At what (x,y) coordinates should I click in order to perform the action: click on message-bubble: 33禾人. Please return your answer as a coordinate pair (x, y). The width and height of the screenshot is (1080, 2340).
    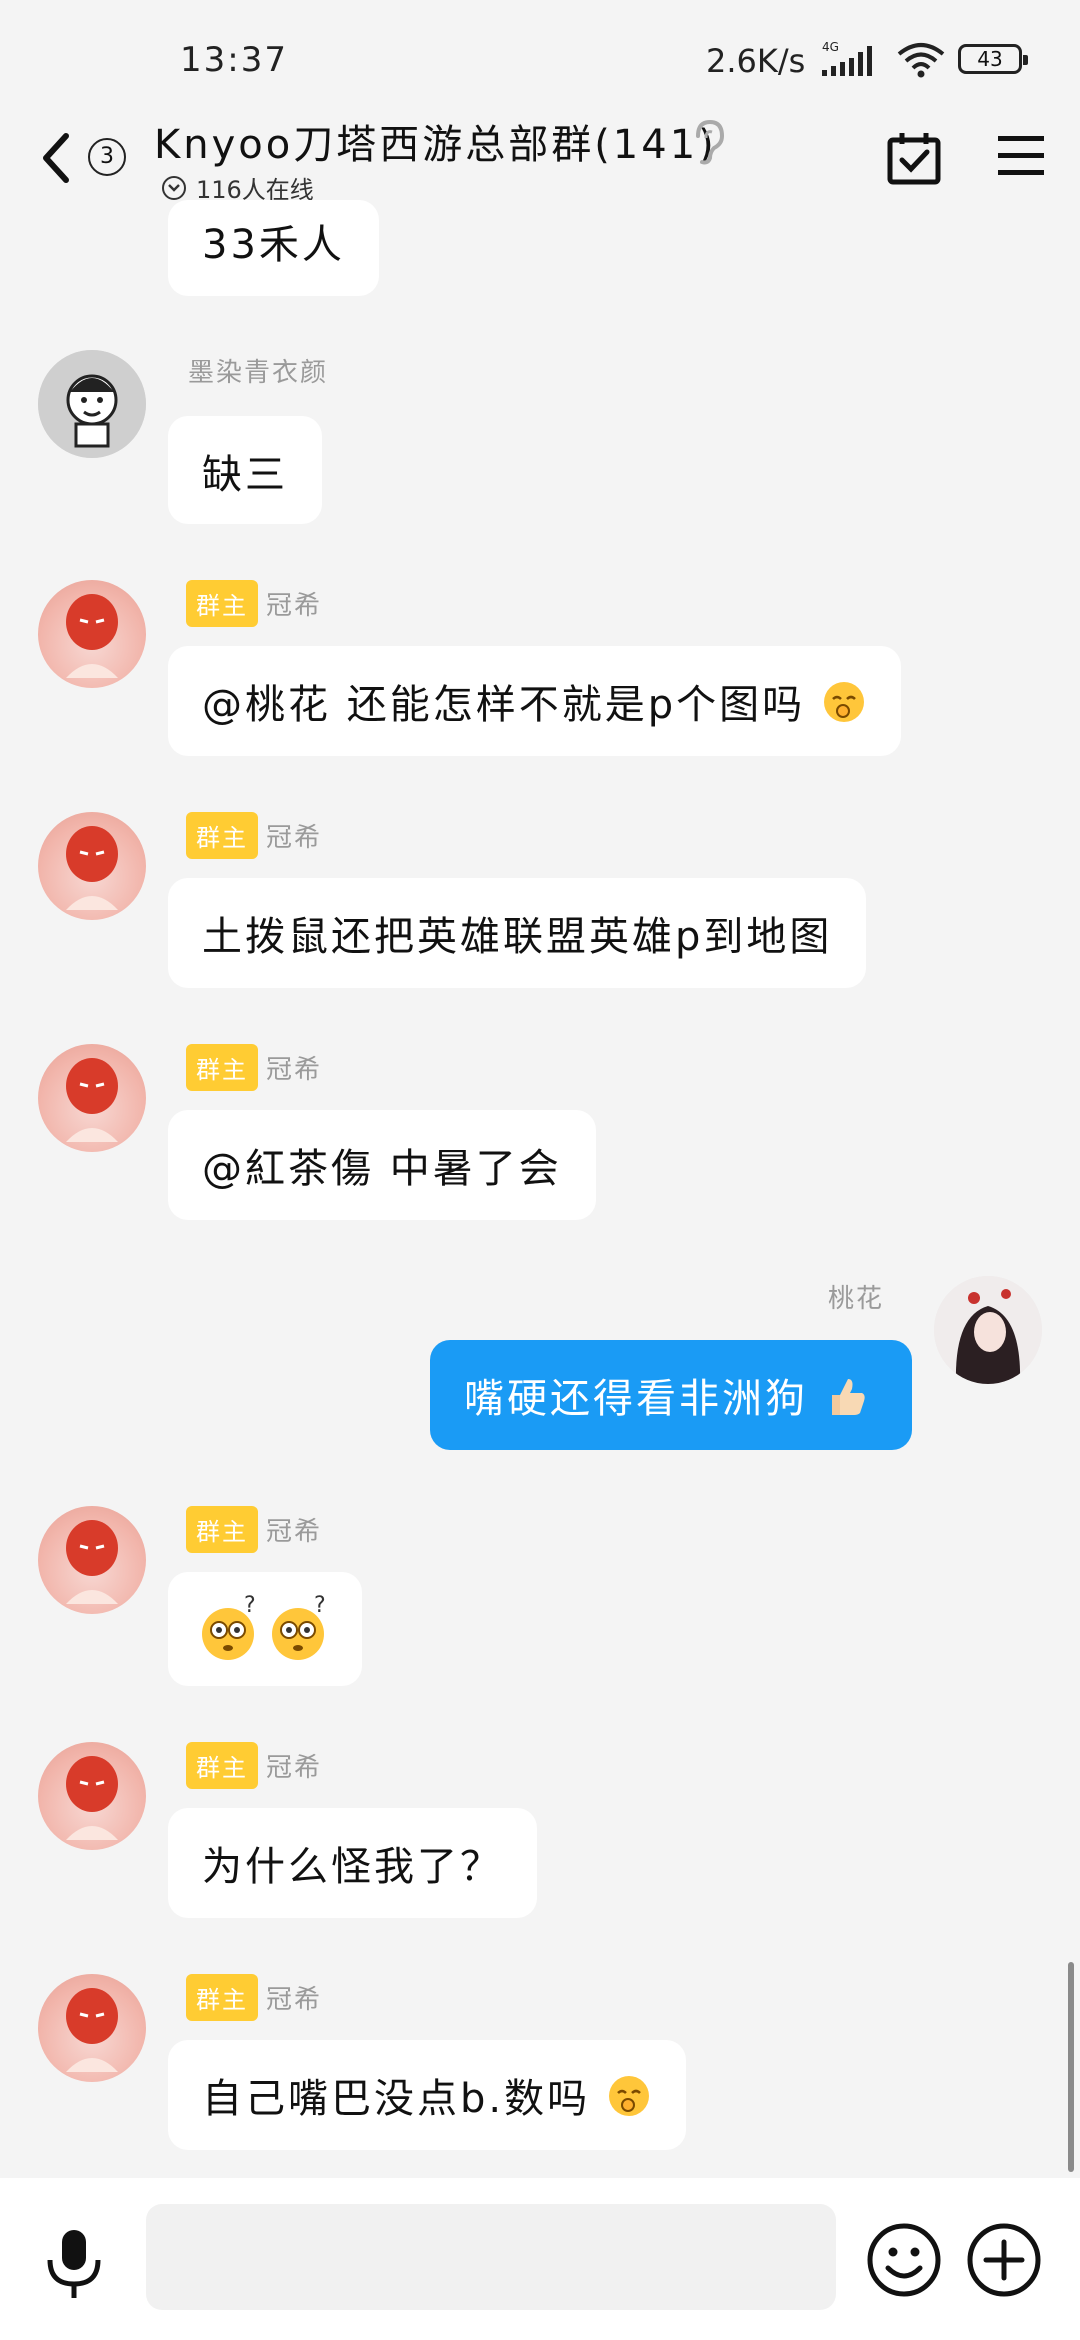
    Looking at the image, I should click on (273, 248).